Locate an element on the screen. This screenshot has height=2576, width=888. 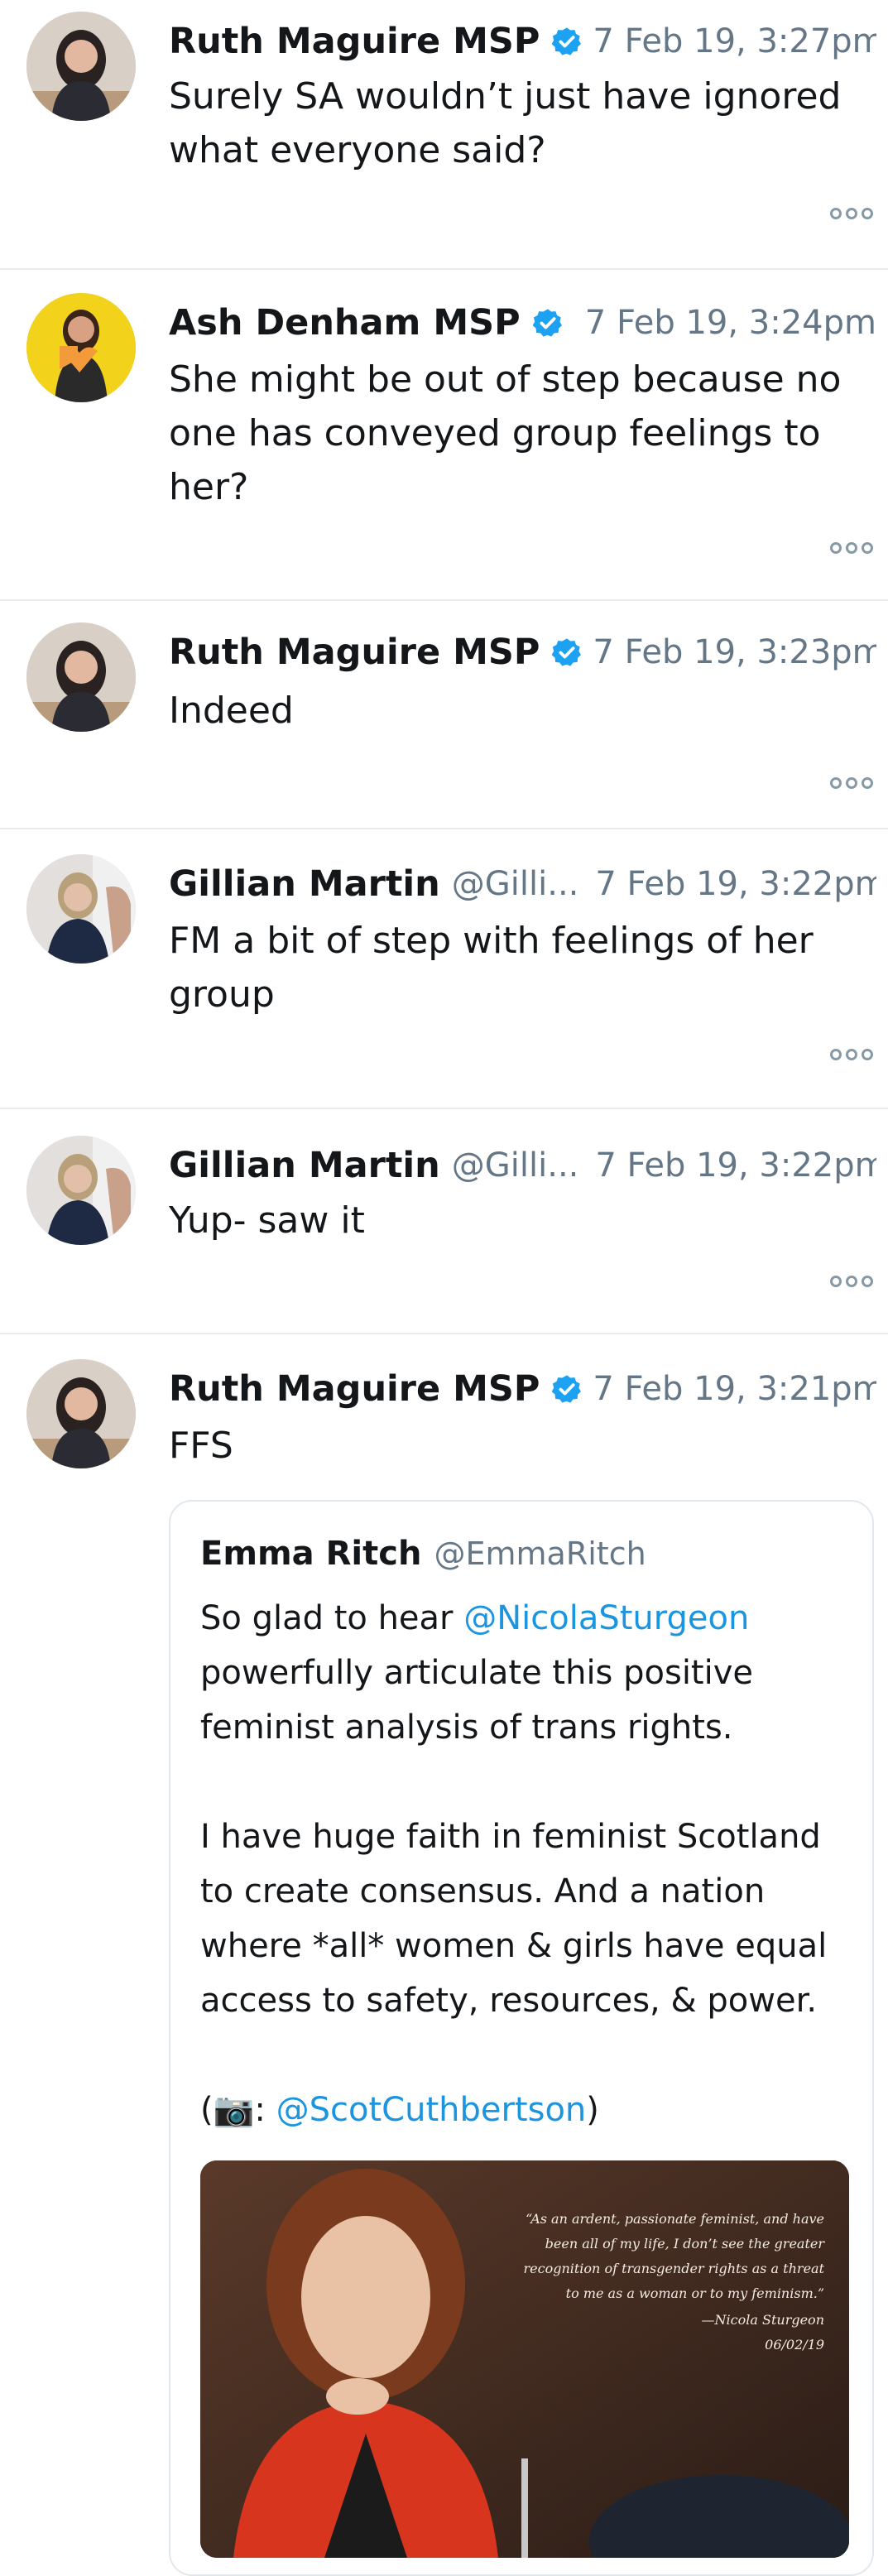
credit-close: ) is located at coordinates (592, 2110).